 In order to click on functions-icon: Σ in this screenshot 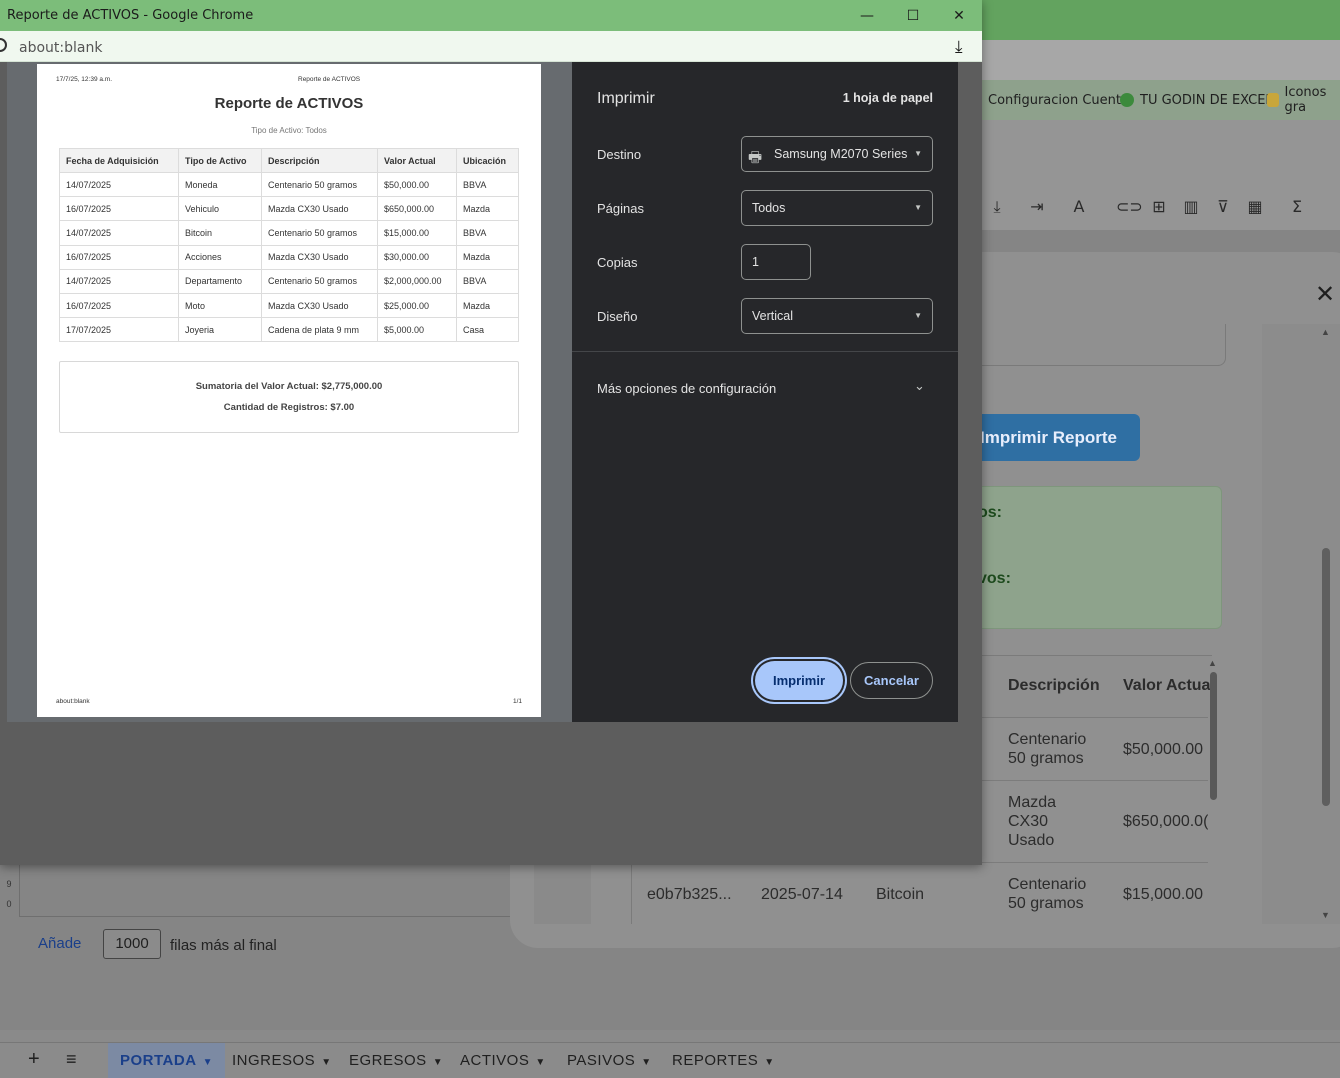, I will do `click(1297, 207)`.